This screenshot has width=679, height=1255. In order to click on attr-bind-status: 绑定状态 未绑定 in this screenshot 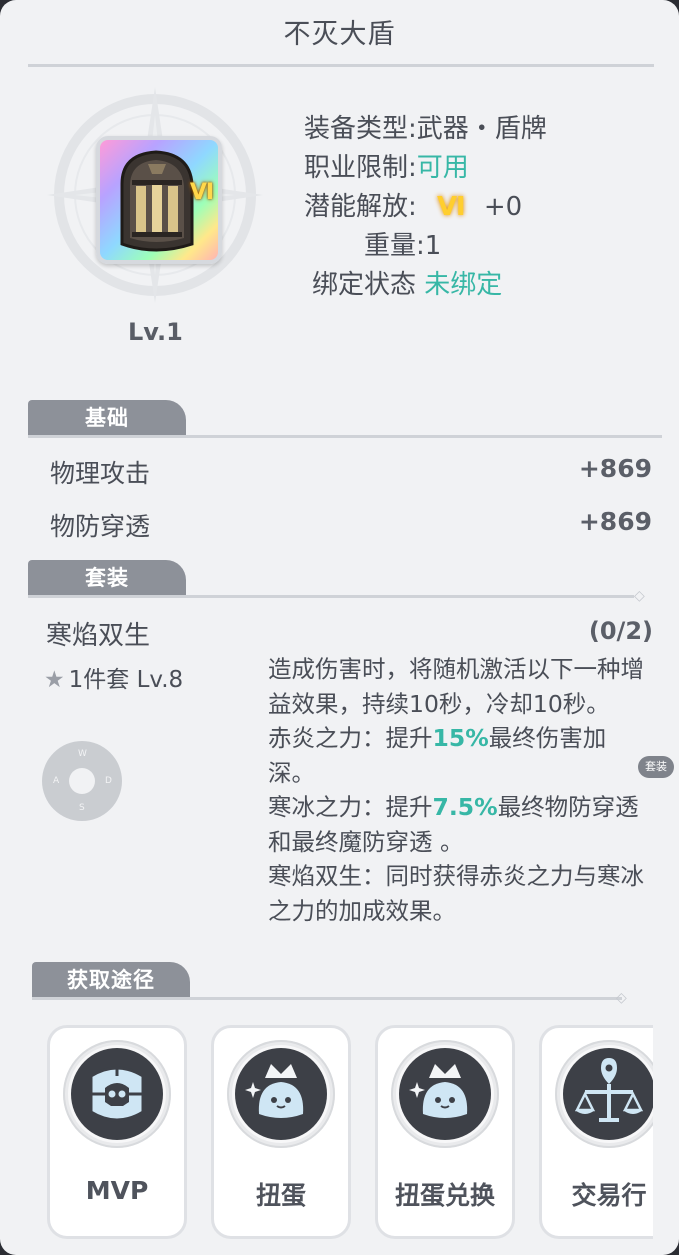, I will do `click(407, 282)`.